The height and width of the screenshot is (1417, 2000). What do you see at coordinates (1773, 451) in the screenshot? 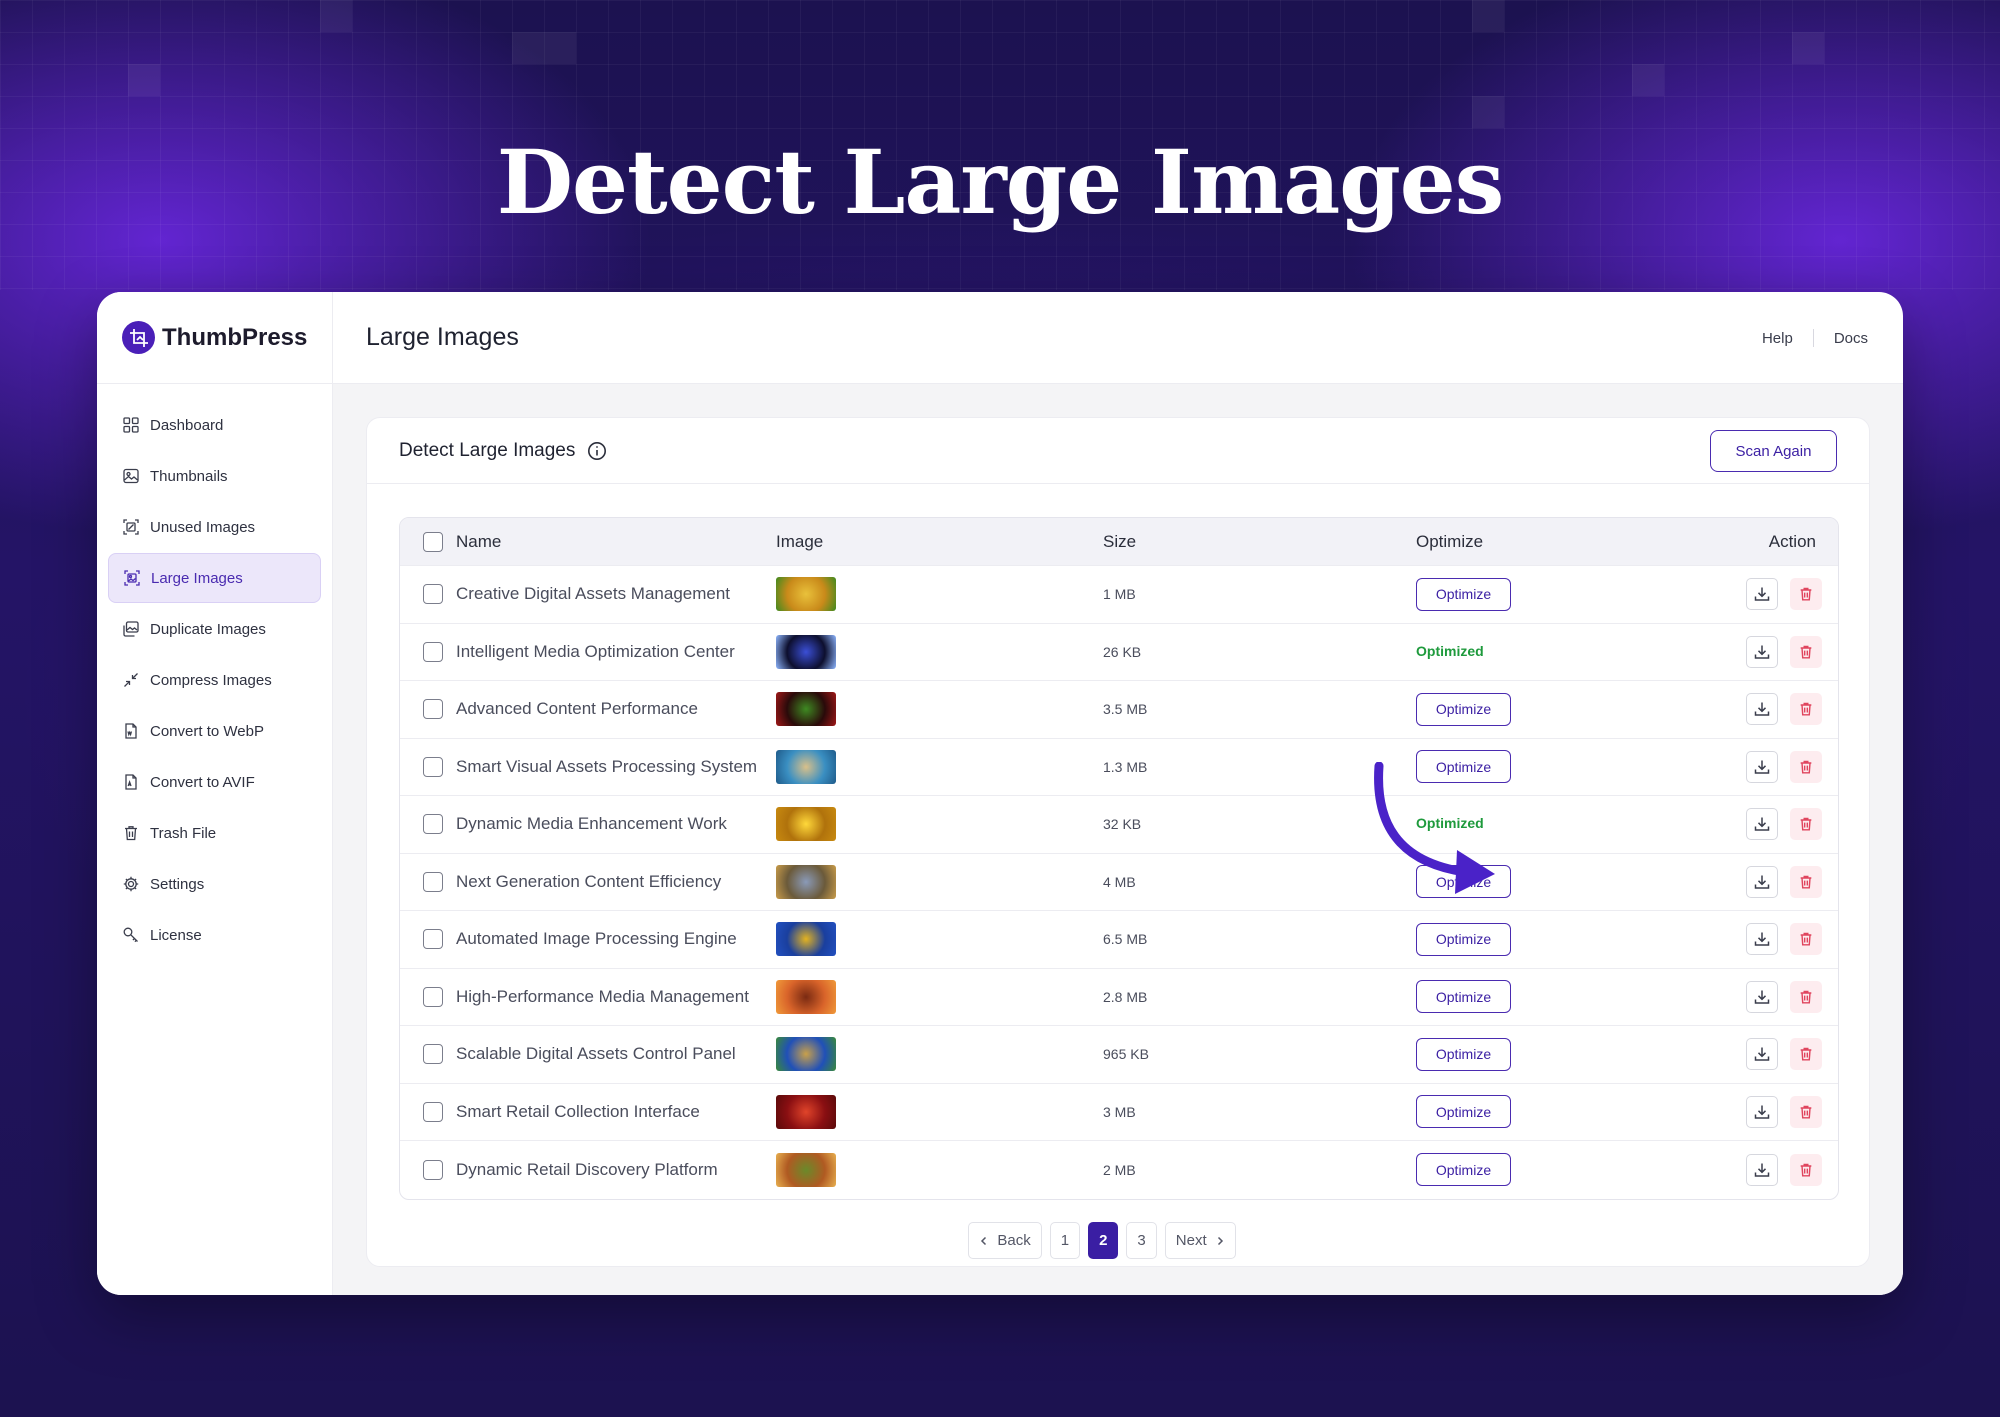
I see `scan-again-button: Scan Again` at bounding box center [1773, 451].